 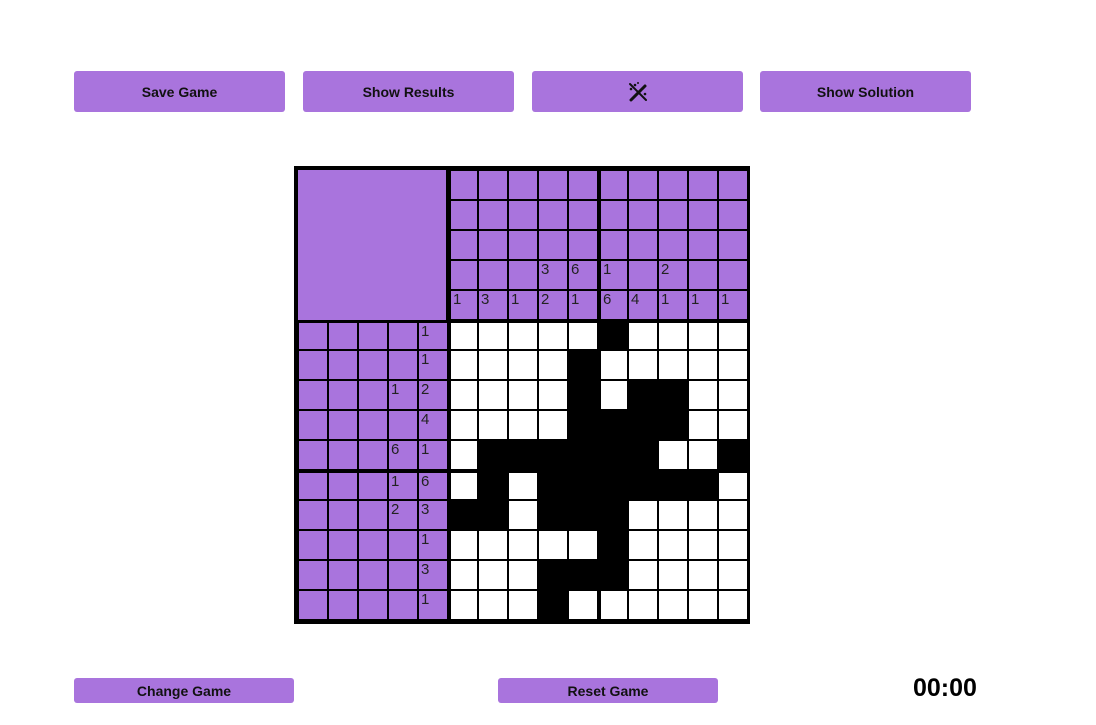 I want to click on hint-button, so click(x=637, y=91).